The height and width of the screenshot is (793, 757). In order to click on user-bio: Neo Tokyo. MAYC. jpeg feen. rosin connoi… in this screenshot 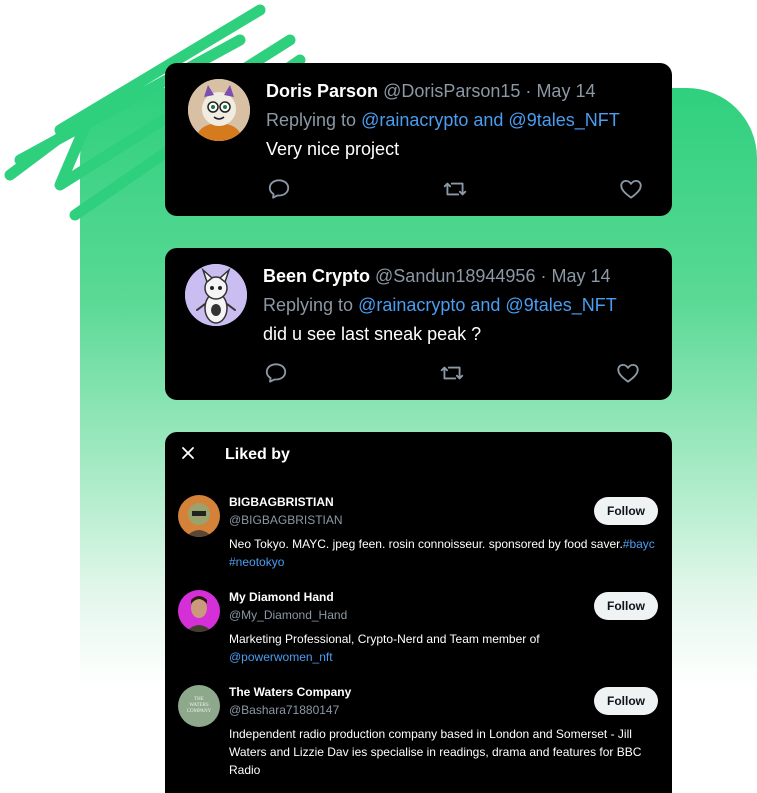, I will do `click(444, 553)`.